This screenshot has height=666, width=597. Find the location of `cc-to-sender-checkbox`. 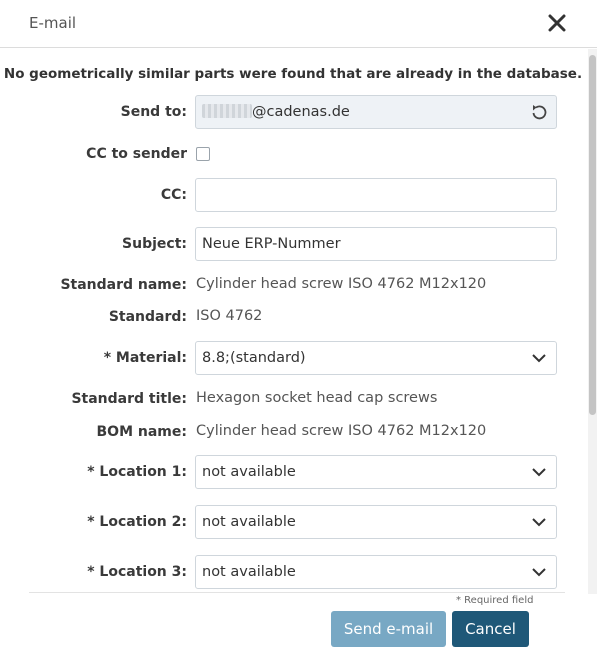

cc-to-sender-checkbox is located at coordinates (203, 154).